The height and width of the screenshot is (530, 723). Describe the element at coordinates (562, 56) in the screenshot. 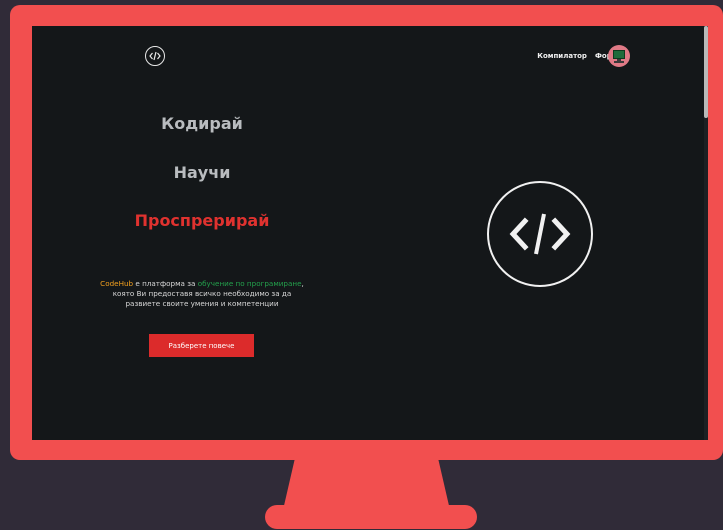

I see `nav-link-compiler: Компилатор` at that location.